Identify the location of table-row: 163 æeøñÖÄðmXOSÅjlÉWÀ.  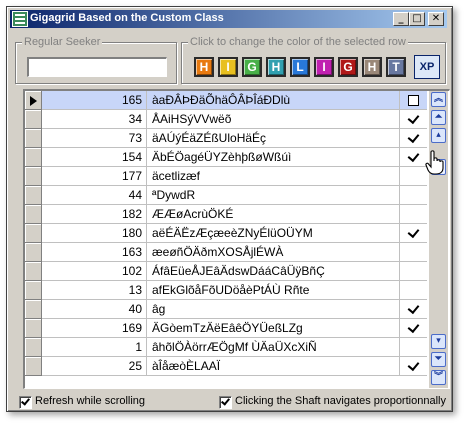
(226, 252).